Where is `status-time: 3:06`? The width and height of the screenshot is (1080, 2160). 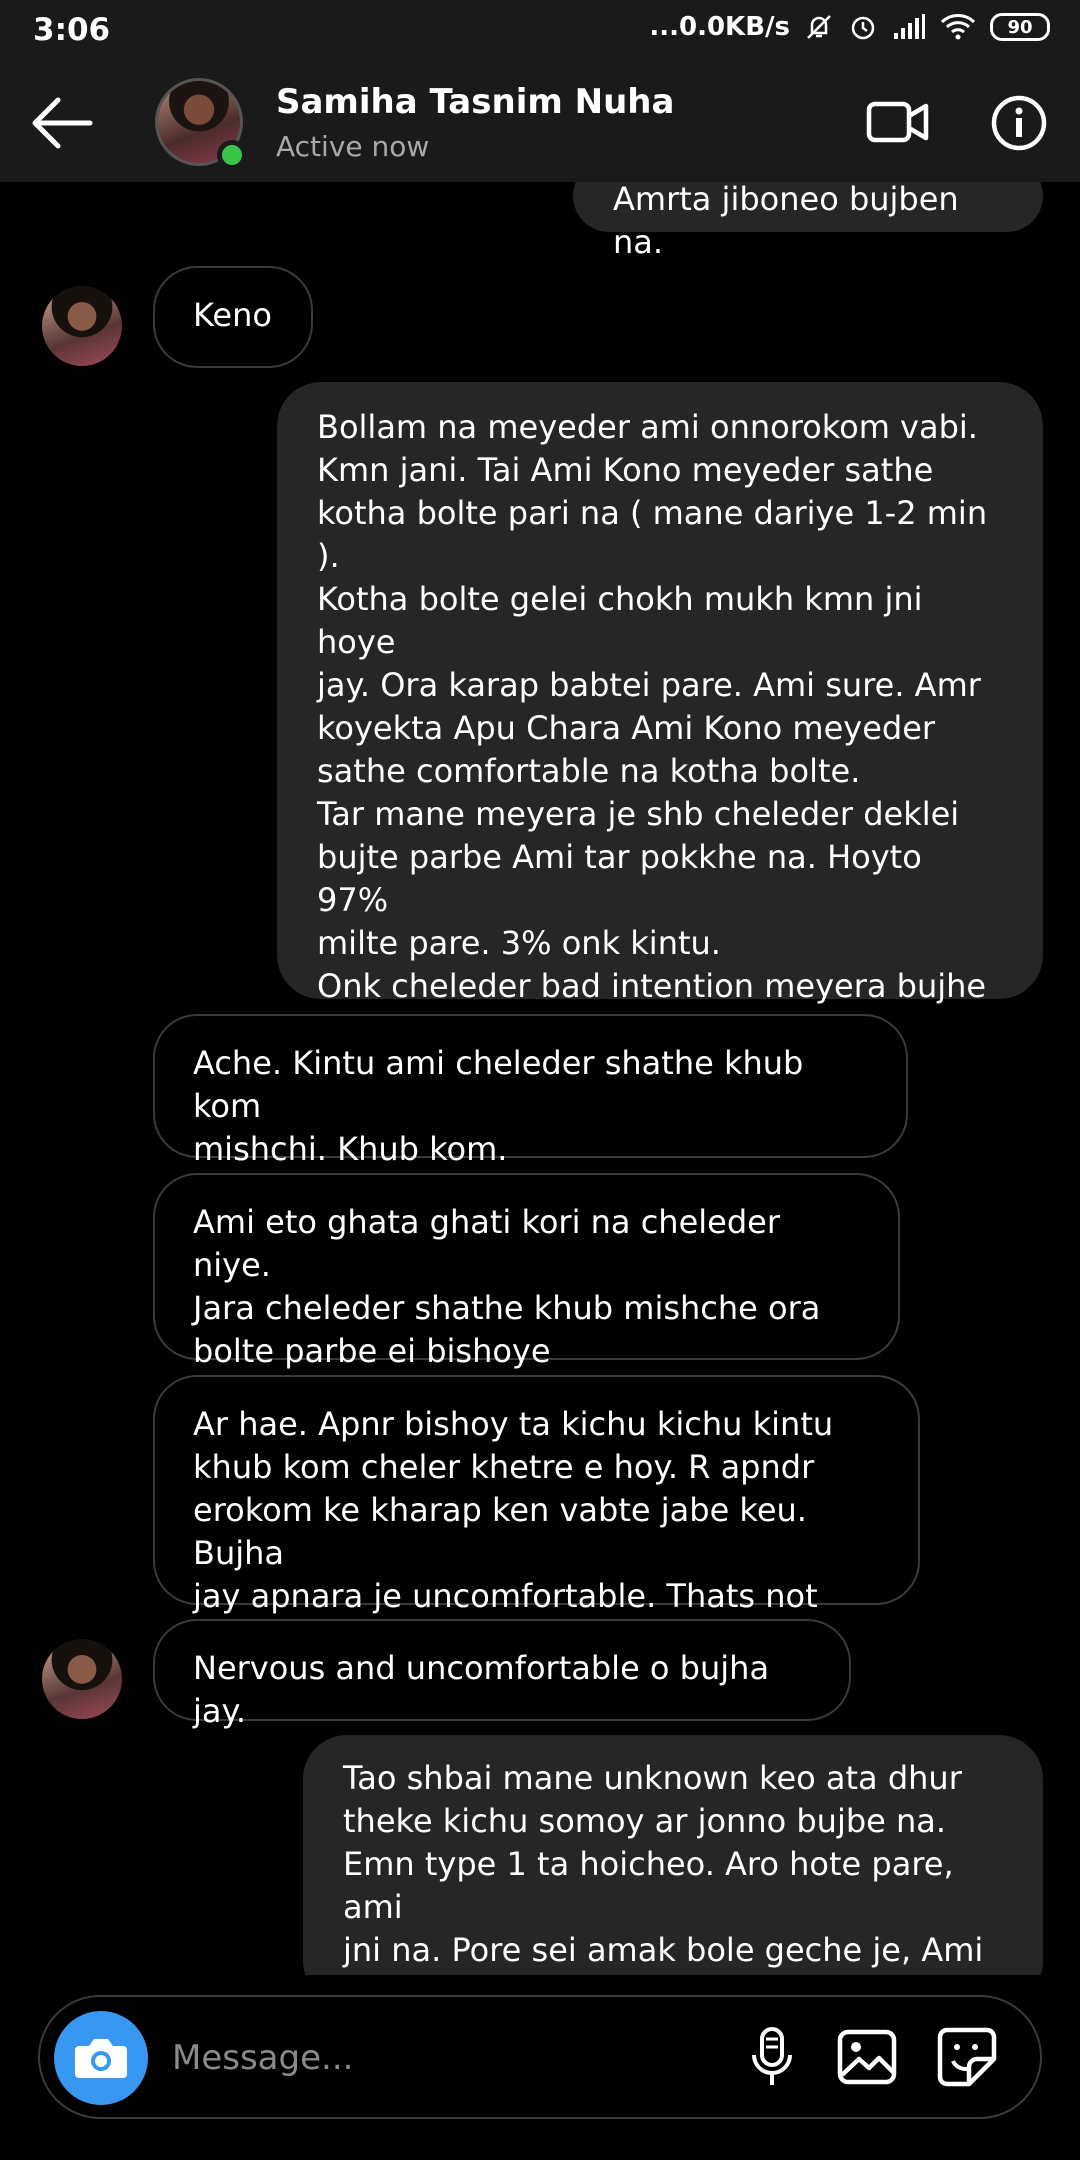
status-time: 3:06 is located at coordinates (72, 30).